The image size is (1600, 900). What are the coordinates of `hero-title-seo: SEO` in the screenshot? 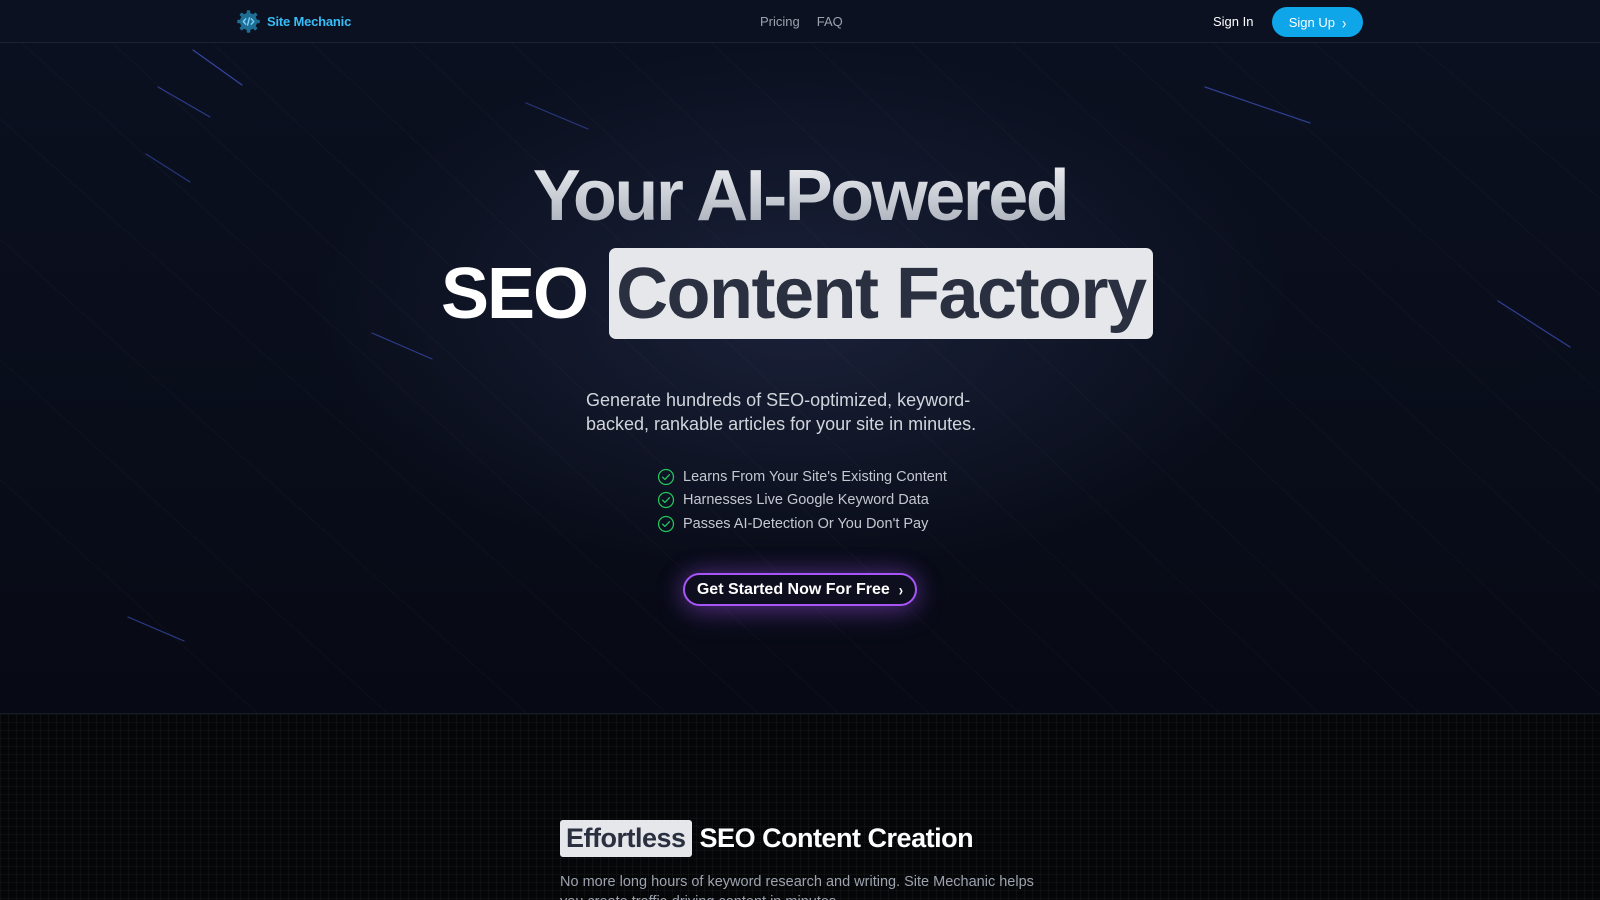 It's located at (515, 293).